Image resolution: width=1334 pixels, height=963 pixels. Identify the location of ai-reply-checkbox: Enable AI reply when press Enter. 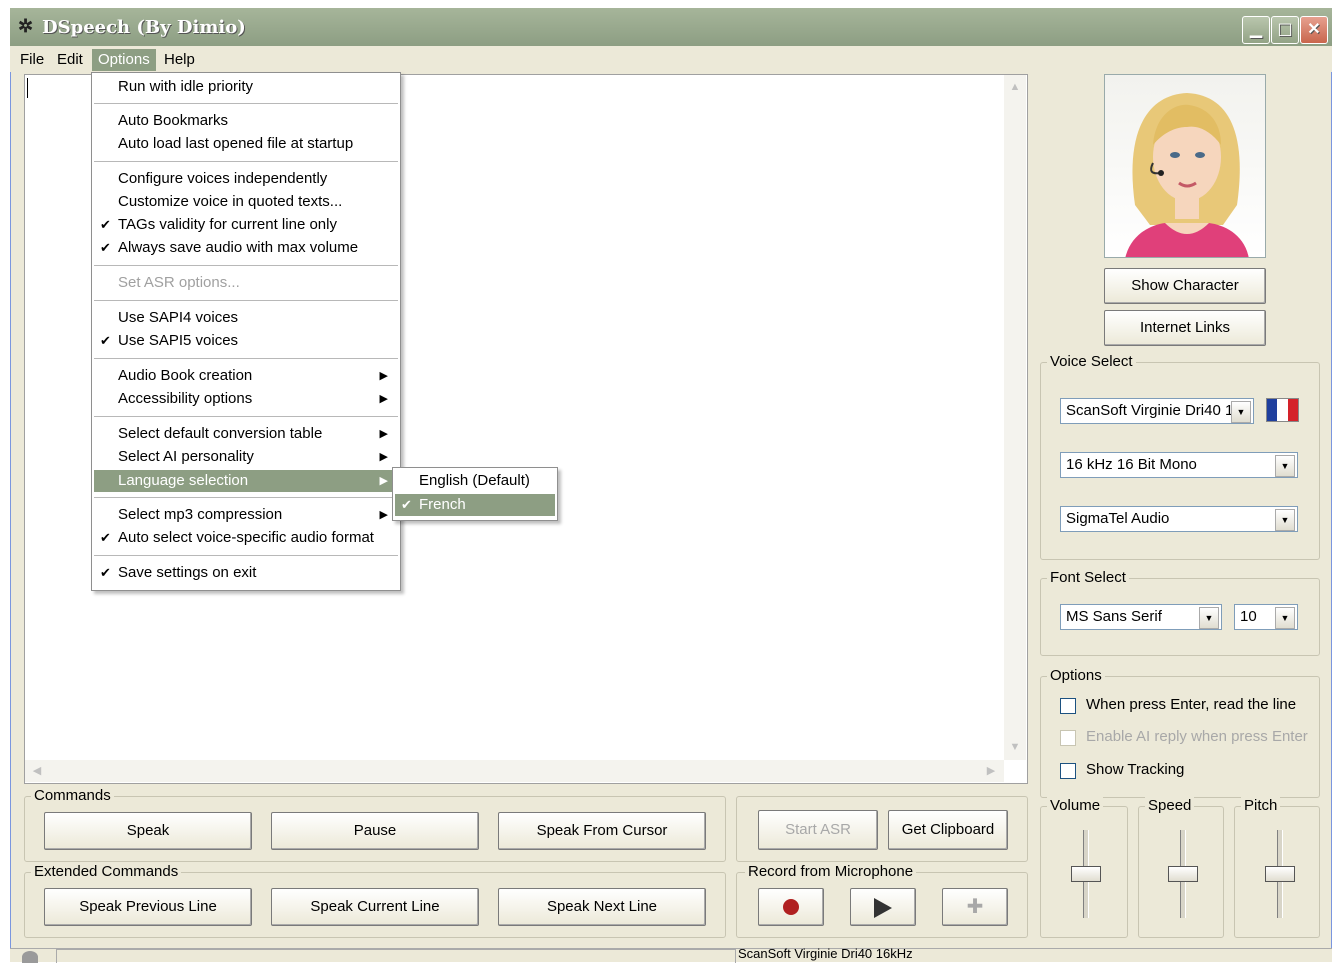
(1185, 738).